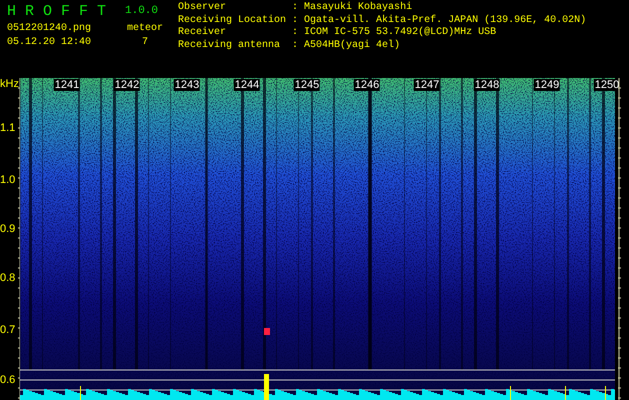 The height and width of the screenshot is (400, 629). What do you see at coordinates (8, 180) in the screenshot?
I see `axis-tick-label: 1.0` at bounding box center [8, 180].